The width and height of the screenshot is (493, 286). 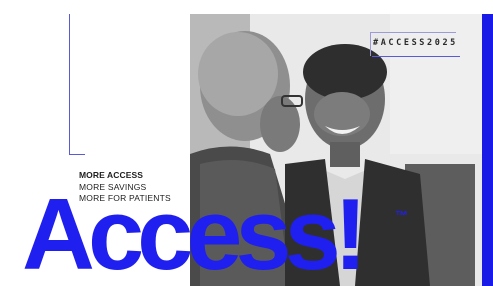 I want to click on right-blue-bar, so click(x=487, y=150).